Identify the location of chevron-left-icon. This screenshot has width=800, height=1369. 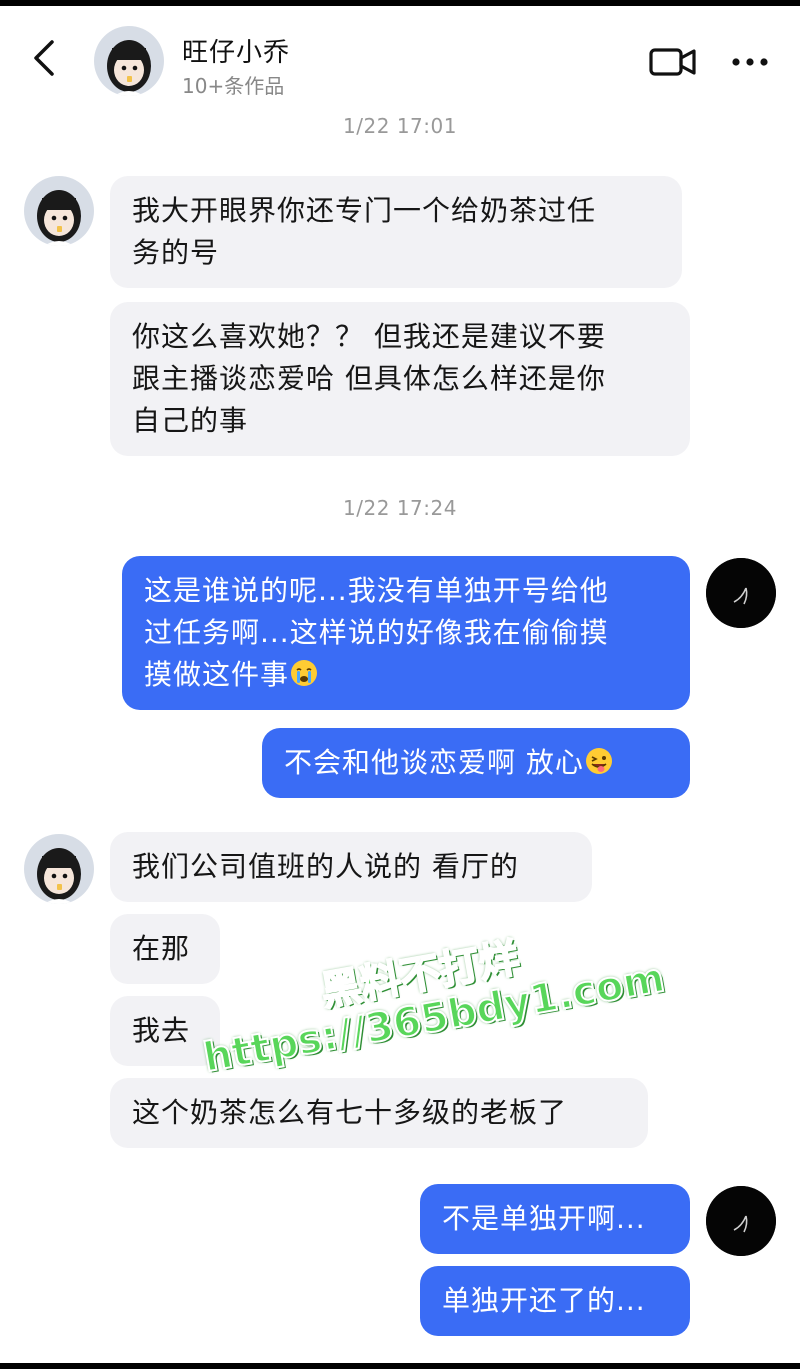
(44, 58).